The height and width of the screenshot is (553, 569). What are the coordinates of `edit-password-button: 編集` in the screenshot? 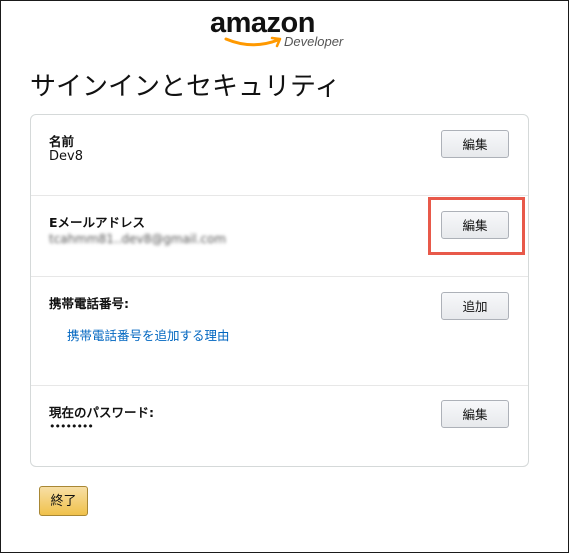 It's located at (475, 414).